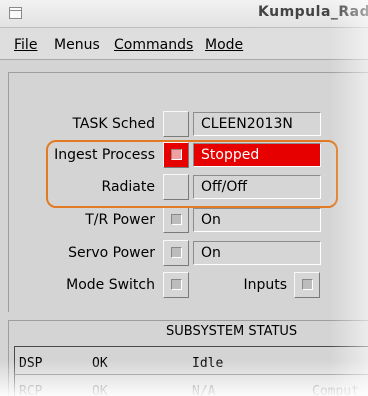 The height and width of the screenshot is (396, 368). Describe the element at coordinates (257, 124) in the screenshot. I see `task-sched-value: CLEEN2013N` at that location.